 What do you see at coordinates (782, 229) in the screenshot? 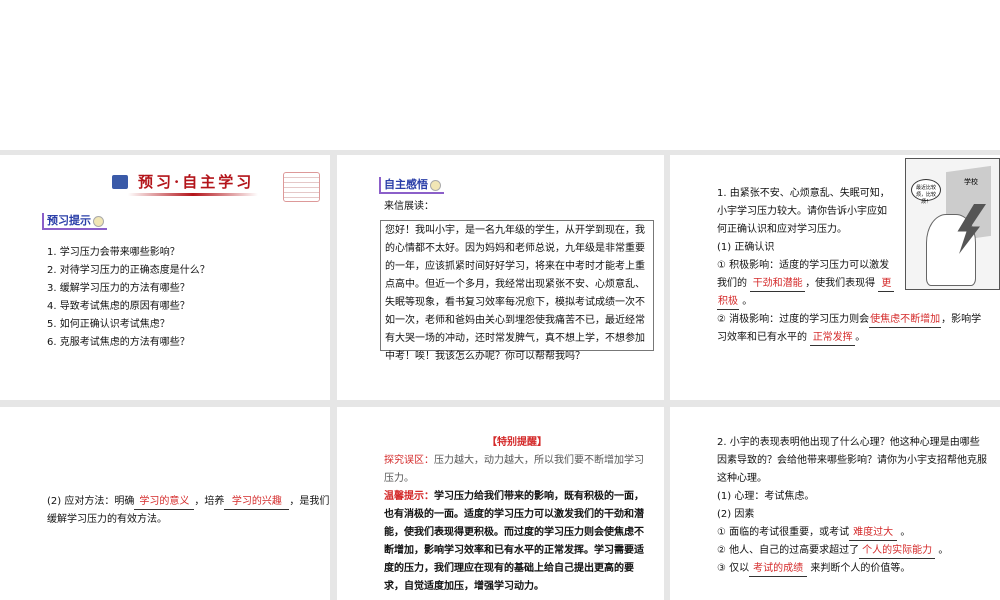
I see `question-text: 何正确认识和应对学习压力。` at bounding box center [782, 229].